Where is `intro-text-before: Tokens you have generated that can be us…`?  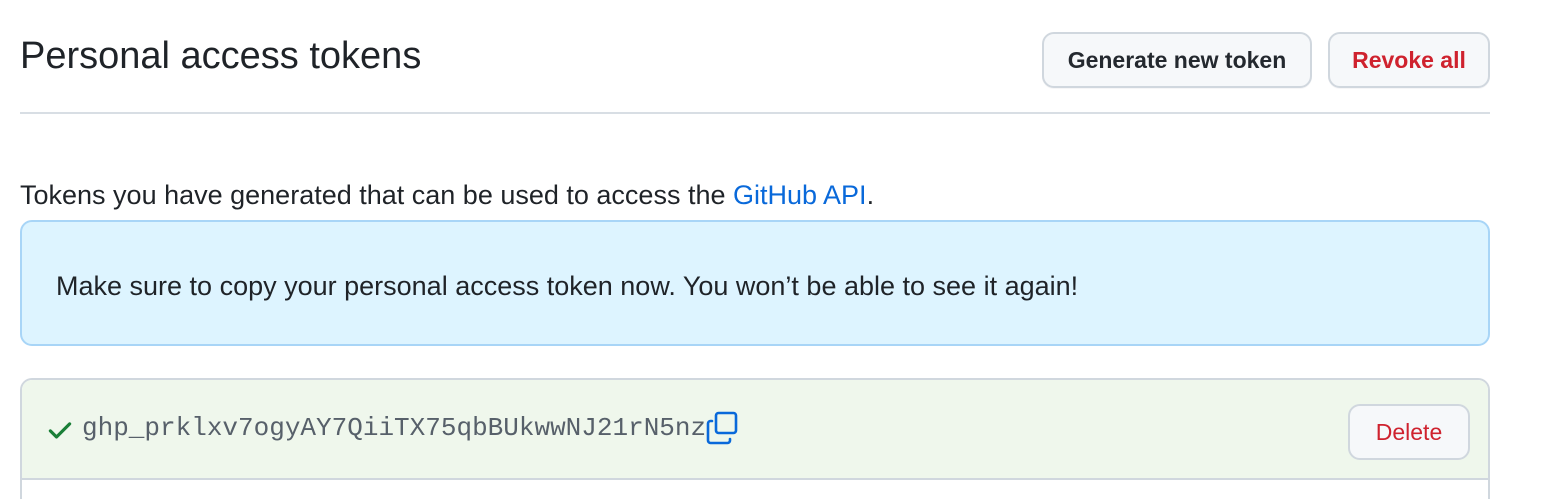 intro-text-before: Tokens you have generated that can be us… is located at coordinates (376, 195).